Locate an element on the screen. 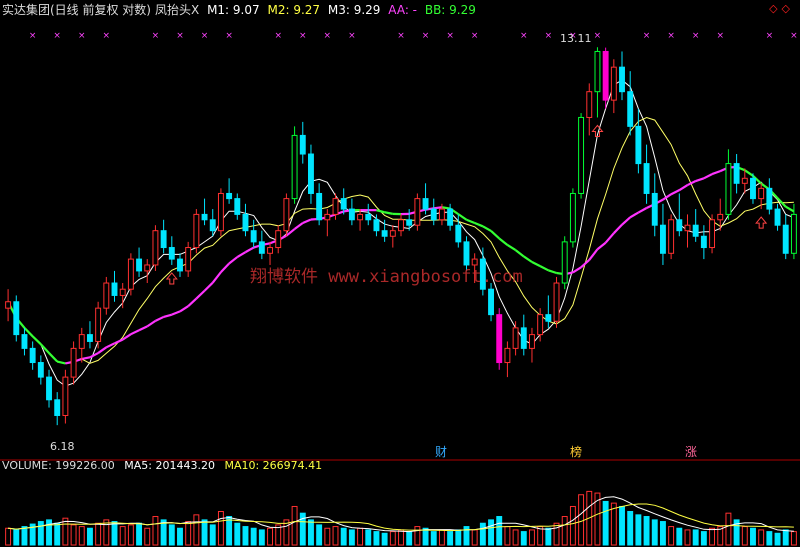 This screenshot has height=547, width=800. indicator-name: 凤抬头X is located at coordinates (177, 10).